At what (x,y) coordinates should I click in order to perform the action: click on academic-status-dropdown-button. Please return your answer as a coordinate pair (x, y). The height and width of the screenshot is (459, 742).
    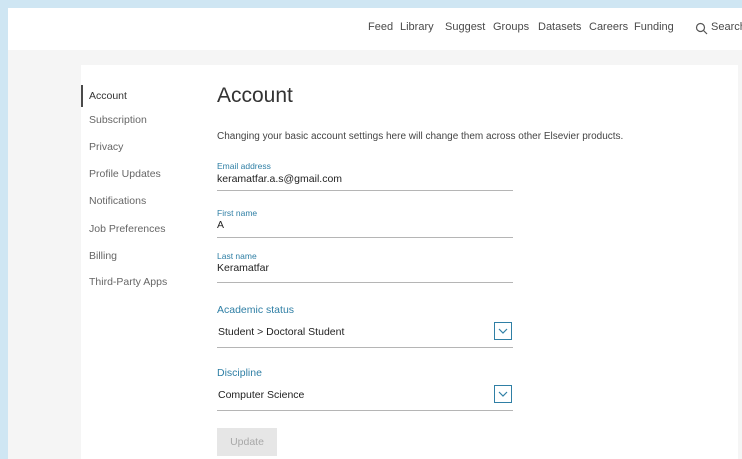
    Looking at the image, I should click on (503, 331).